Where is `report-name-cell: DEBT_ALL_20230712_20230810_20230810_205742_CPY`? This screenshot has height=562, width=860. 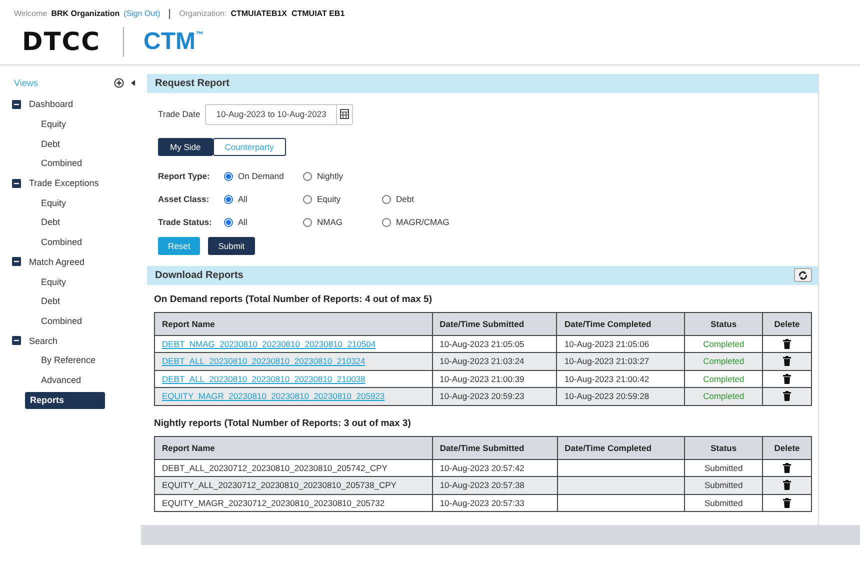
report-name-cell: DEBT_ALL_20230712_20230810_20230810_205742_CPY is located at coordinates (293, 467).